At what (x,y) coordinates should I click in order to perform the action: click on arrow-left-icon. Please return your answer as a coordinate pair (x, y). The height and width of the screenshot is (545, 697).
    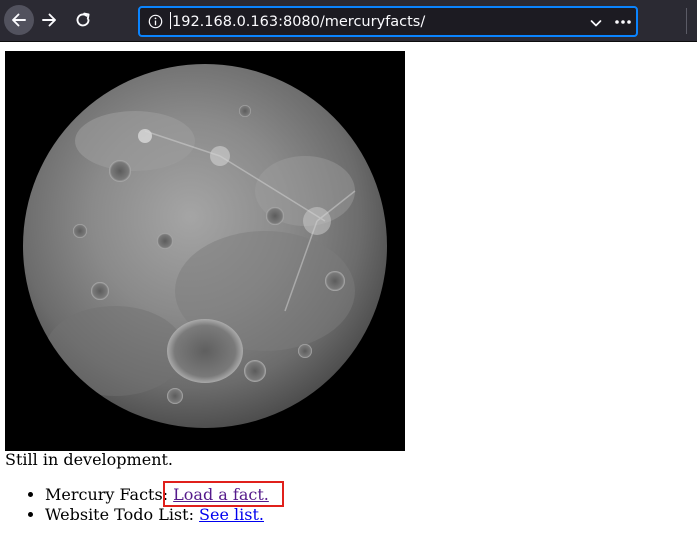
    Looking at the image, I should click on (19, 20).